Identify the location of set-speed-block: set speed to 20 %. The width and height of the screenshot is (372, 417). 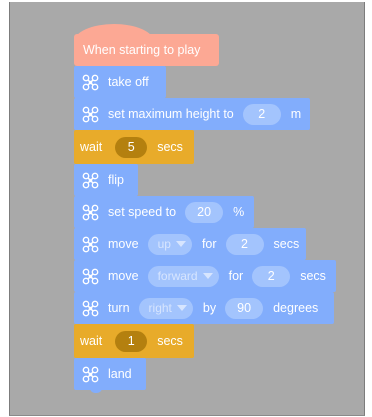
(164, 213).